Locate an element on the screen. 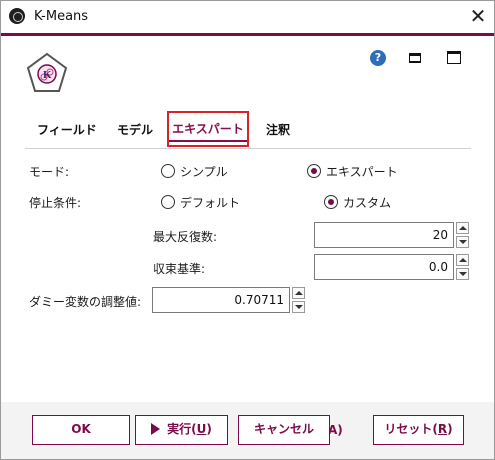 This screenshot has width=495, height=460. max-iterations-value: 20 is located at coordinates (440, 235).